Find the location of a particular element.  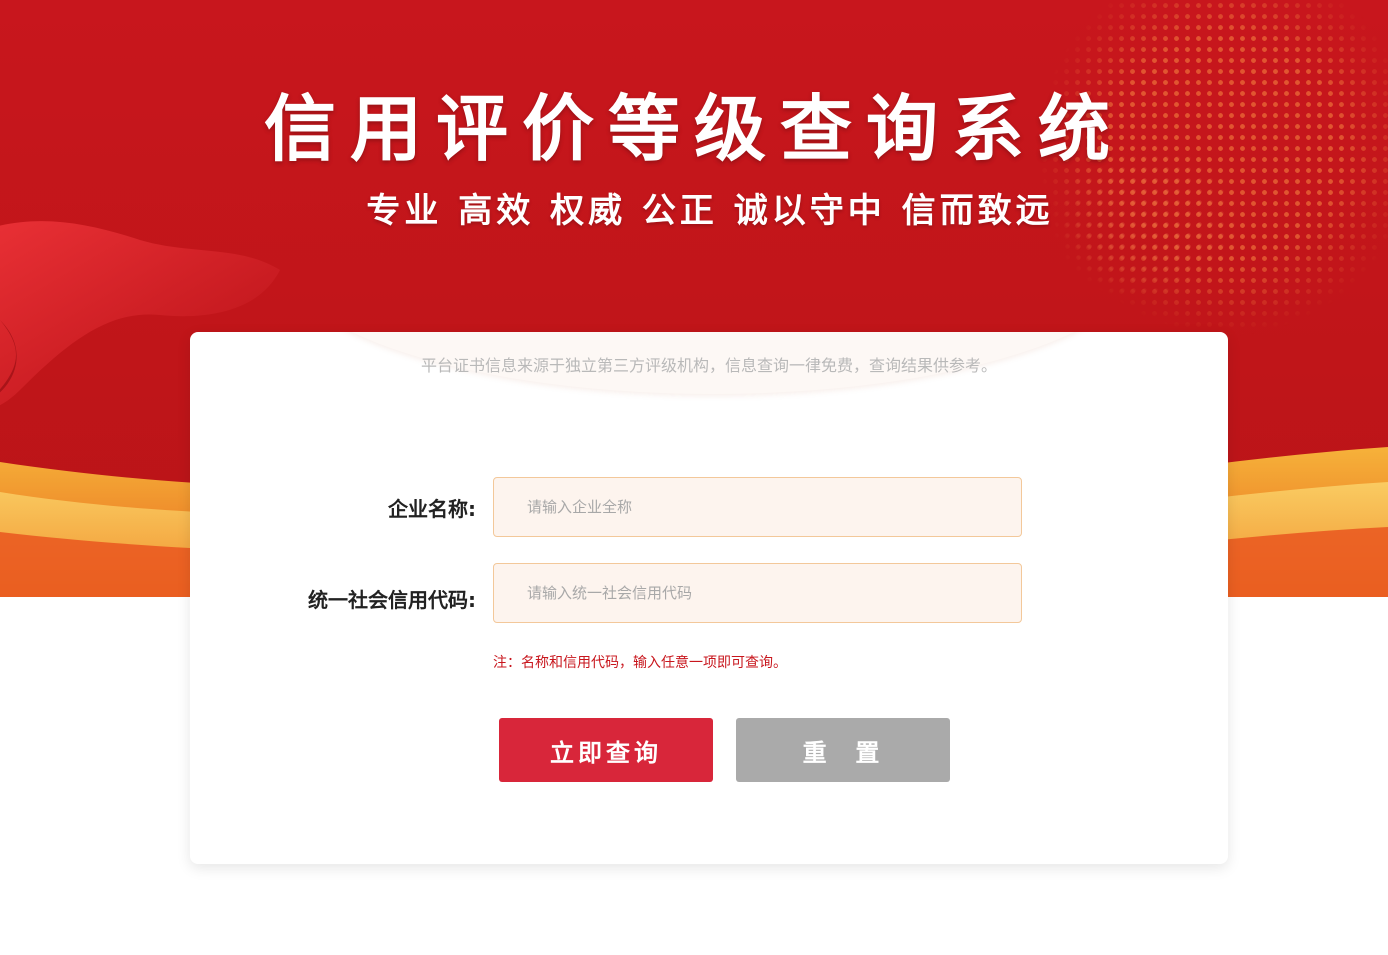

page-title: 信用评价等级查询系统 is located at coordinates (693, 129).